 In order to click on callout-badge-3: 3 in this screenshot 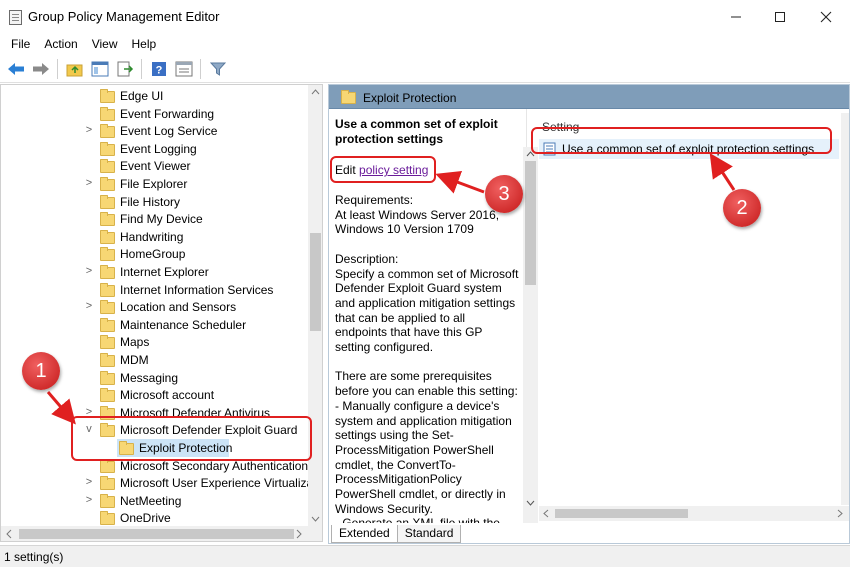, I will do `click(504, 194)`.